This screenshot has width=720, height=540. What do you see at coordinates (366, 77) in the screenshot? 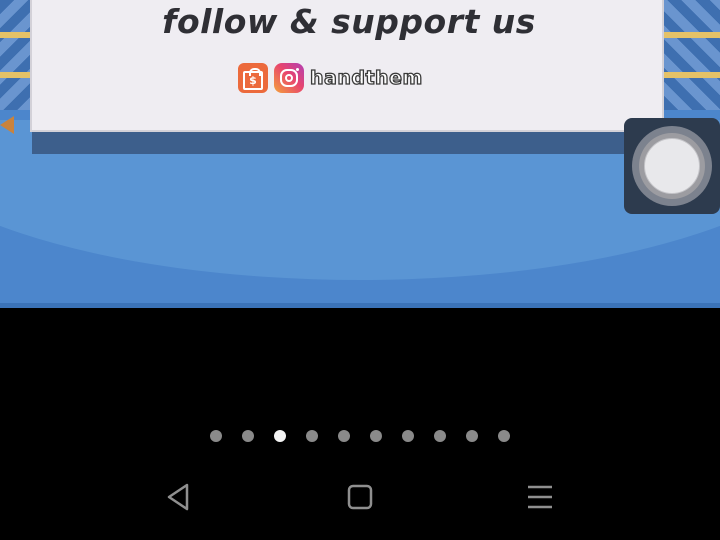
I see `social-handle: handthem` at bounding box center [366, 77].